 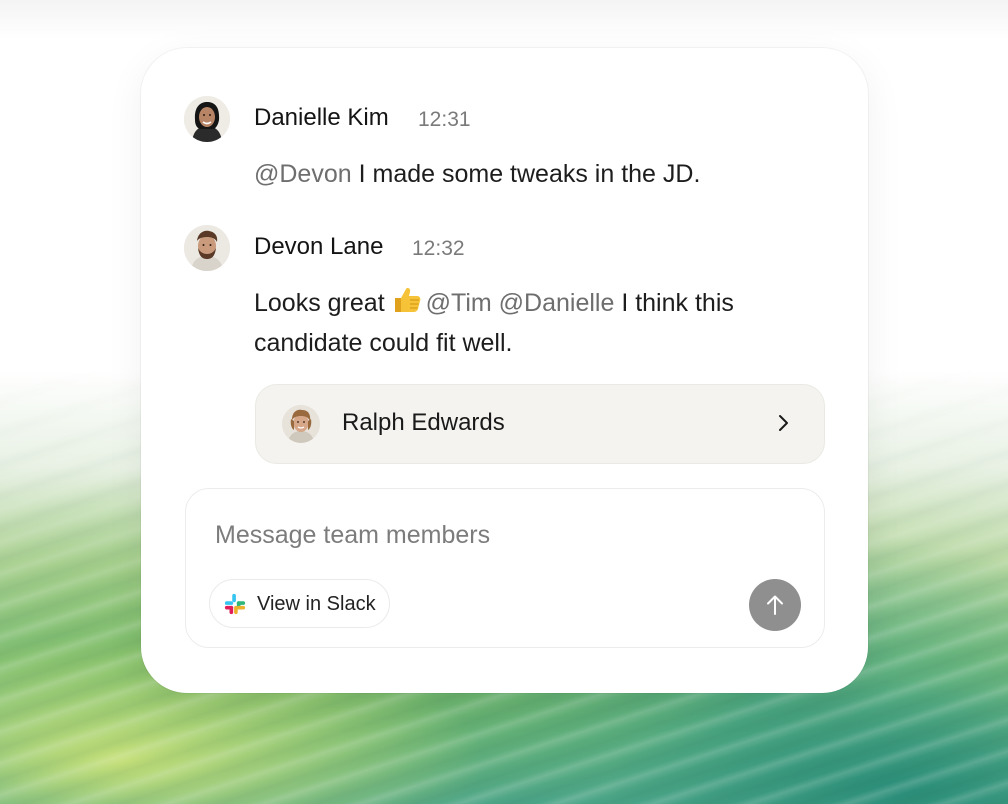 I want to click on message-author-name: Danielle Kim, so click(x=321, y=118).